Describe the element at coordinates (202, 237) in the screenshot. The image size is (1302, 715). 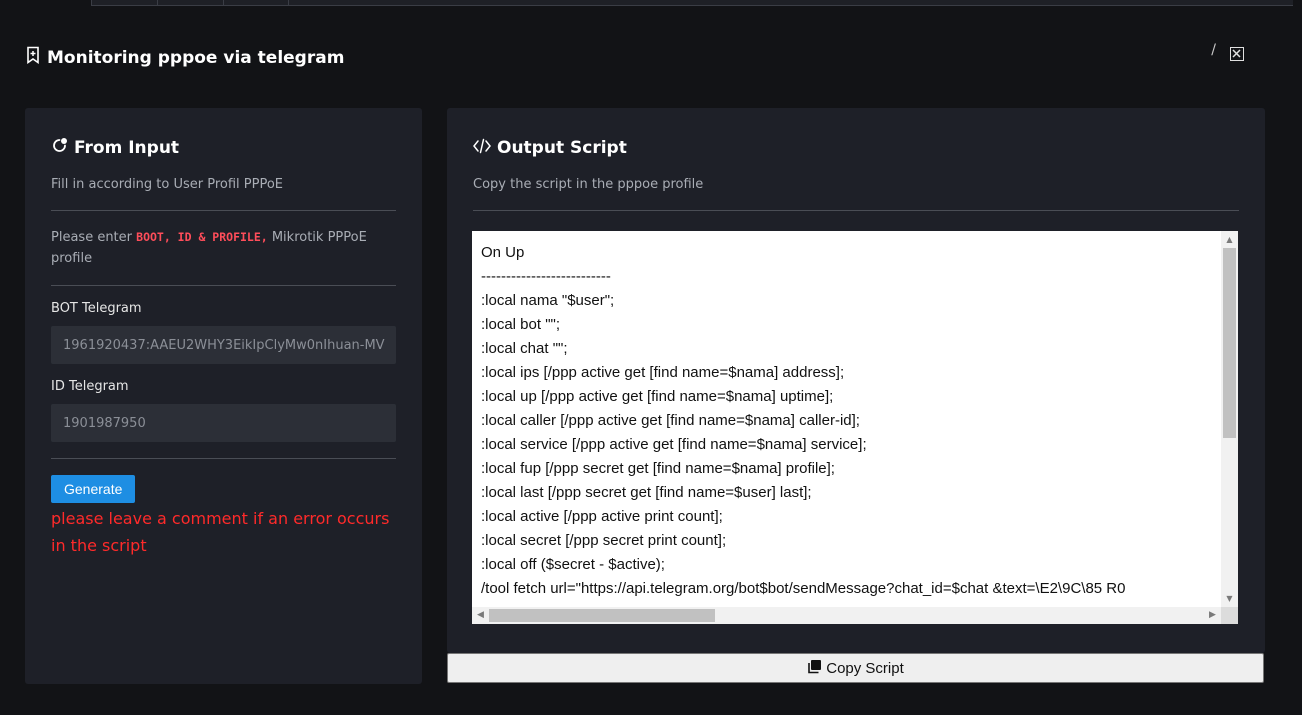
I see `note-code: BOOT, ID & PROFILE,` at that location.